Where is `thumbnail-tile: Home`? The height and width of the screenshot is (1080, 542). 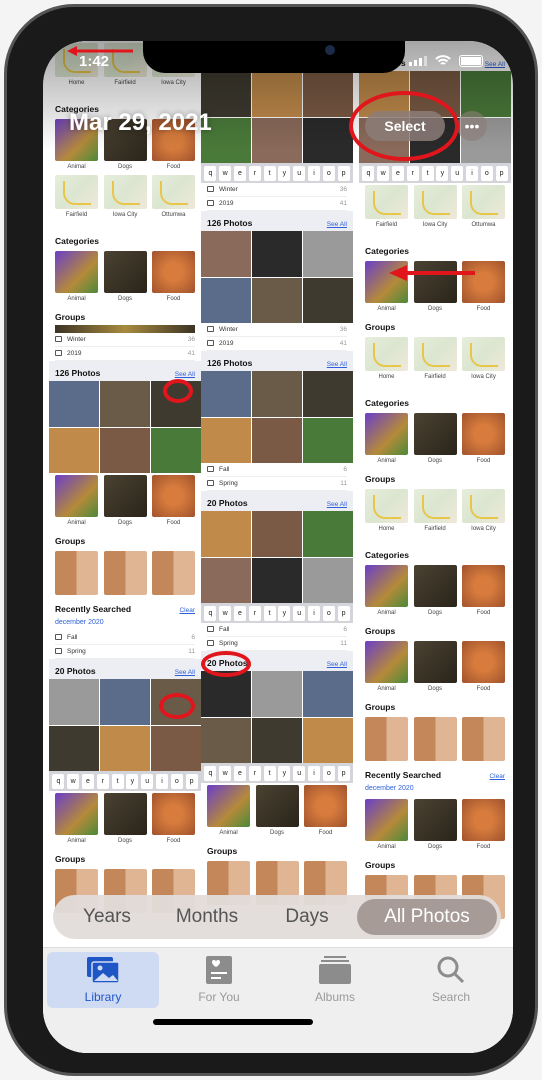
thumbnail-tile: Home is located at coordinates (386, 364).